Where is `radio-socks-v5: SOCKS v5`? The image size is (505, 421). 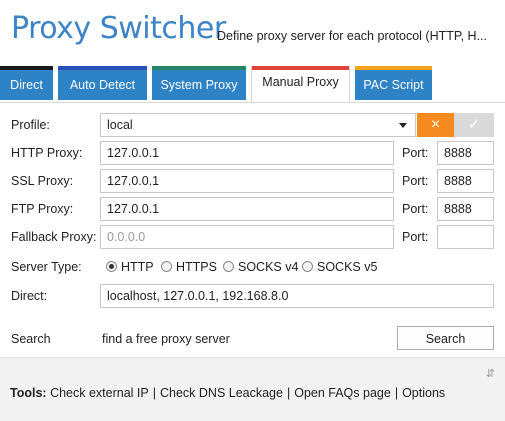 radio-socks-v5: SOCKS v5 is located at coordinates (339, 268).